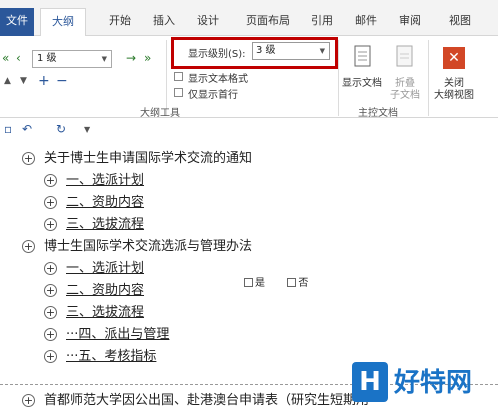 This screenshot has height=416, width=498. Describe the element at coordinates (148, 158) in the screenshot. I see `outline-heading: 关于博士生申请国际学术交流的通知` at that location.